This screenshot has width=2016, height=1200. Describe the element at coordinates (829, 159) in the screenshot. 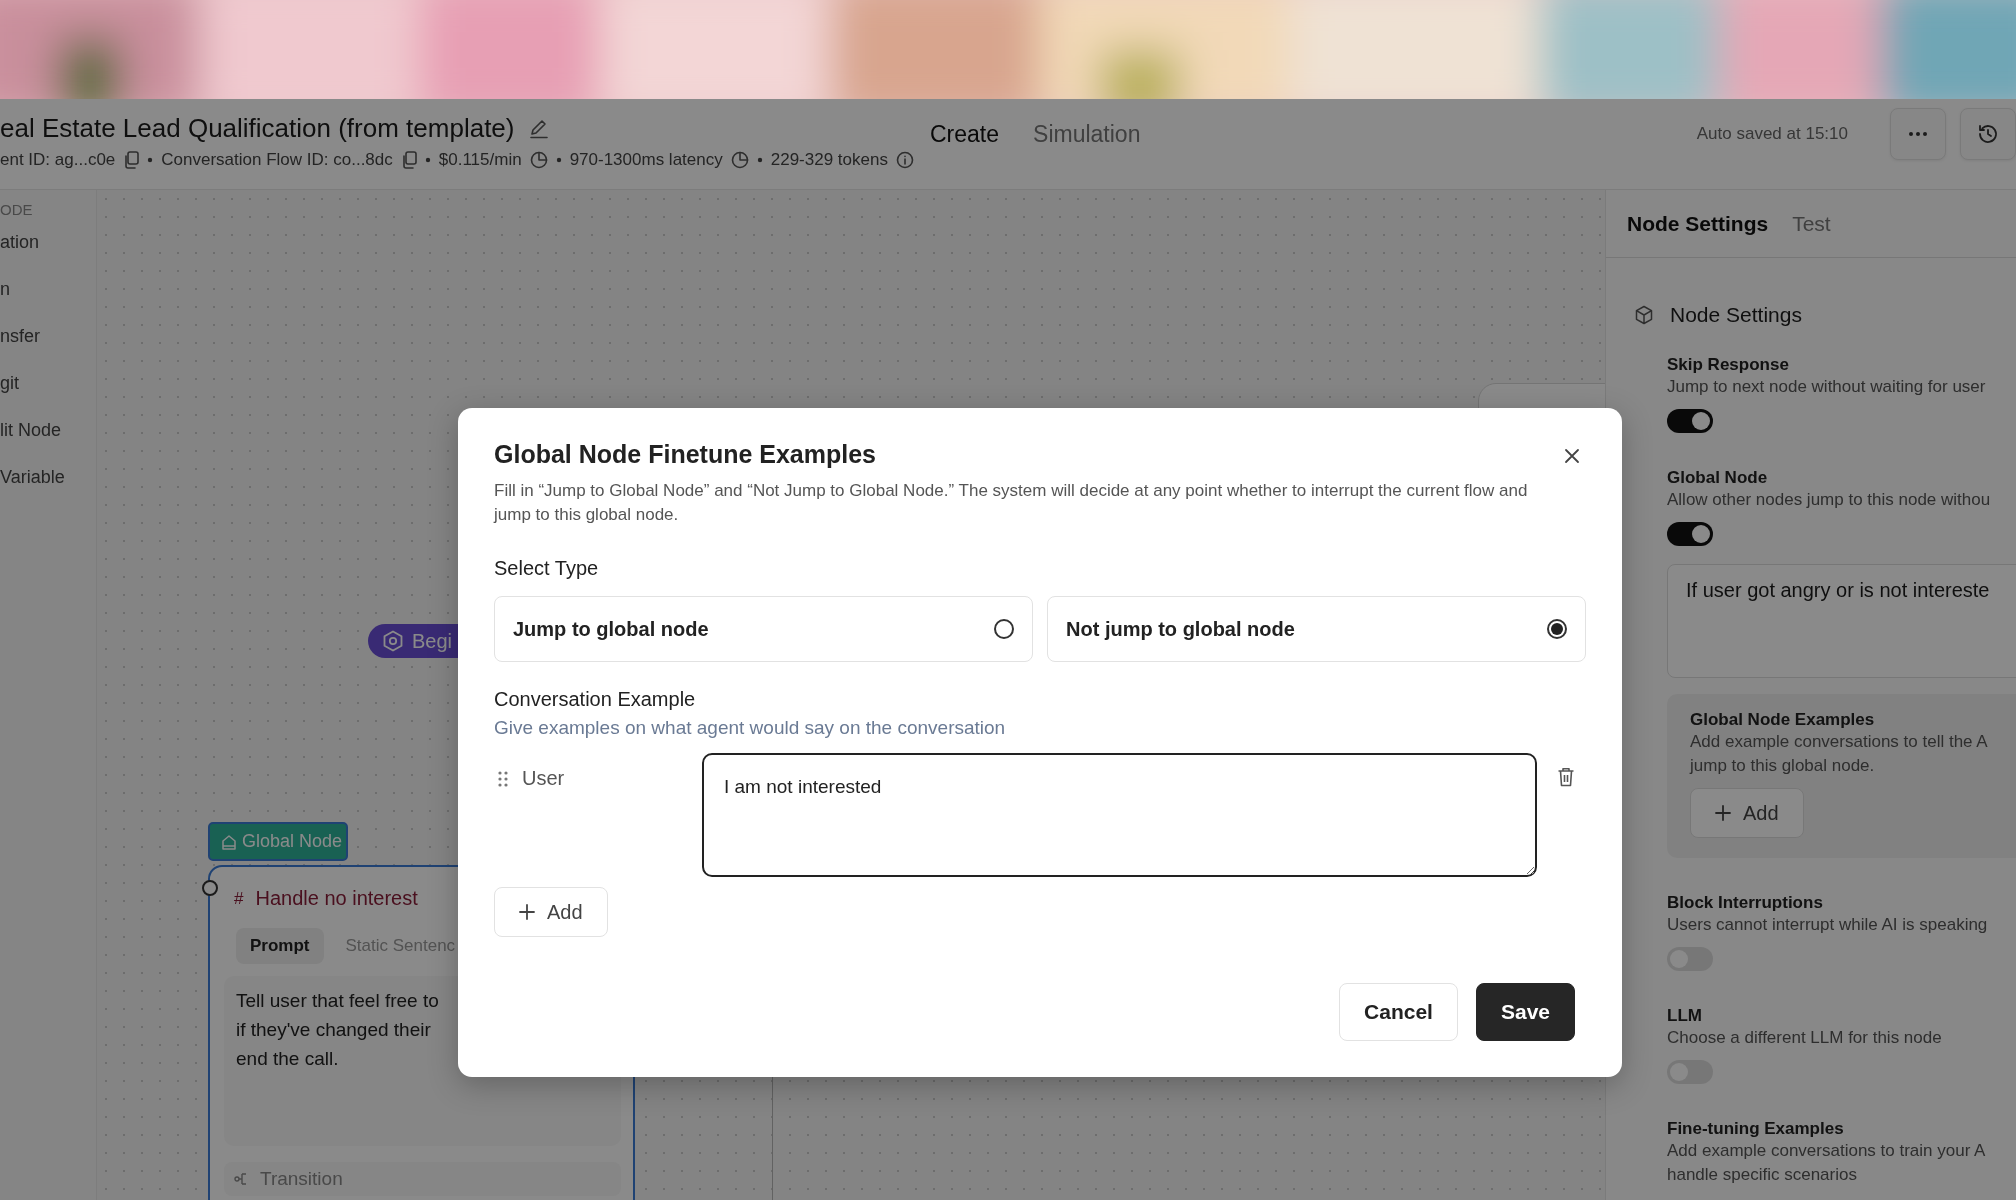

I see `meta-text: 229-329 tokens` at that location.